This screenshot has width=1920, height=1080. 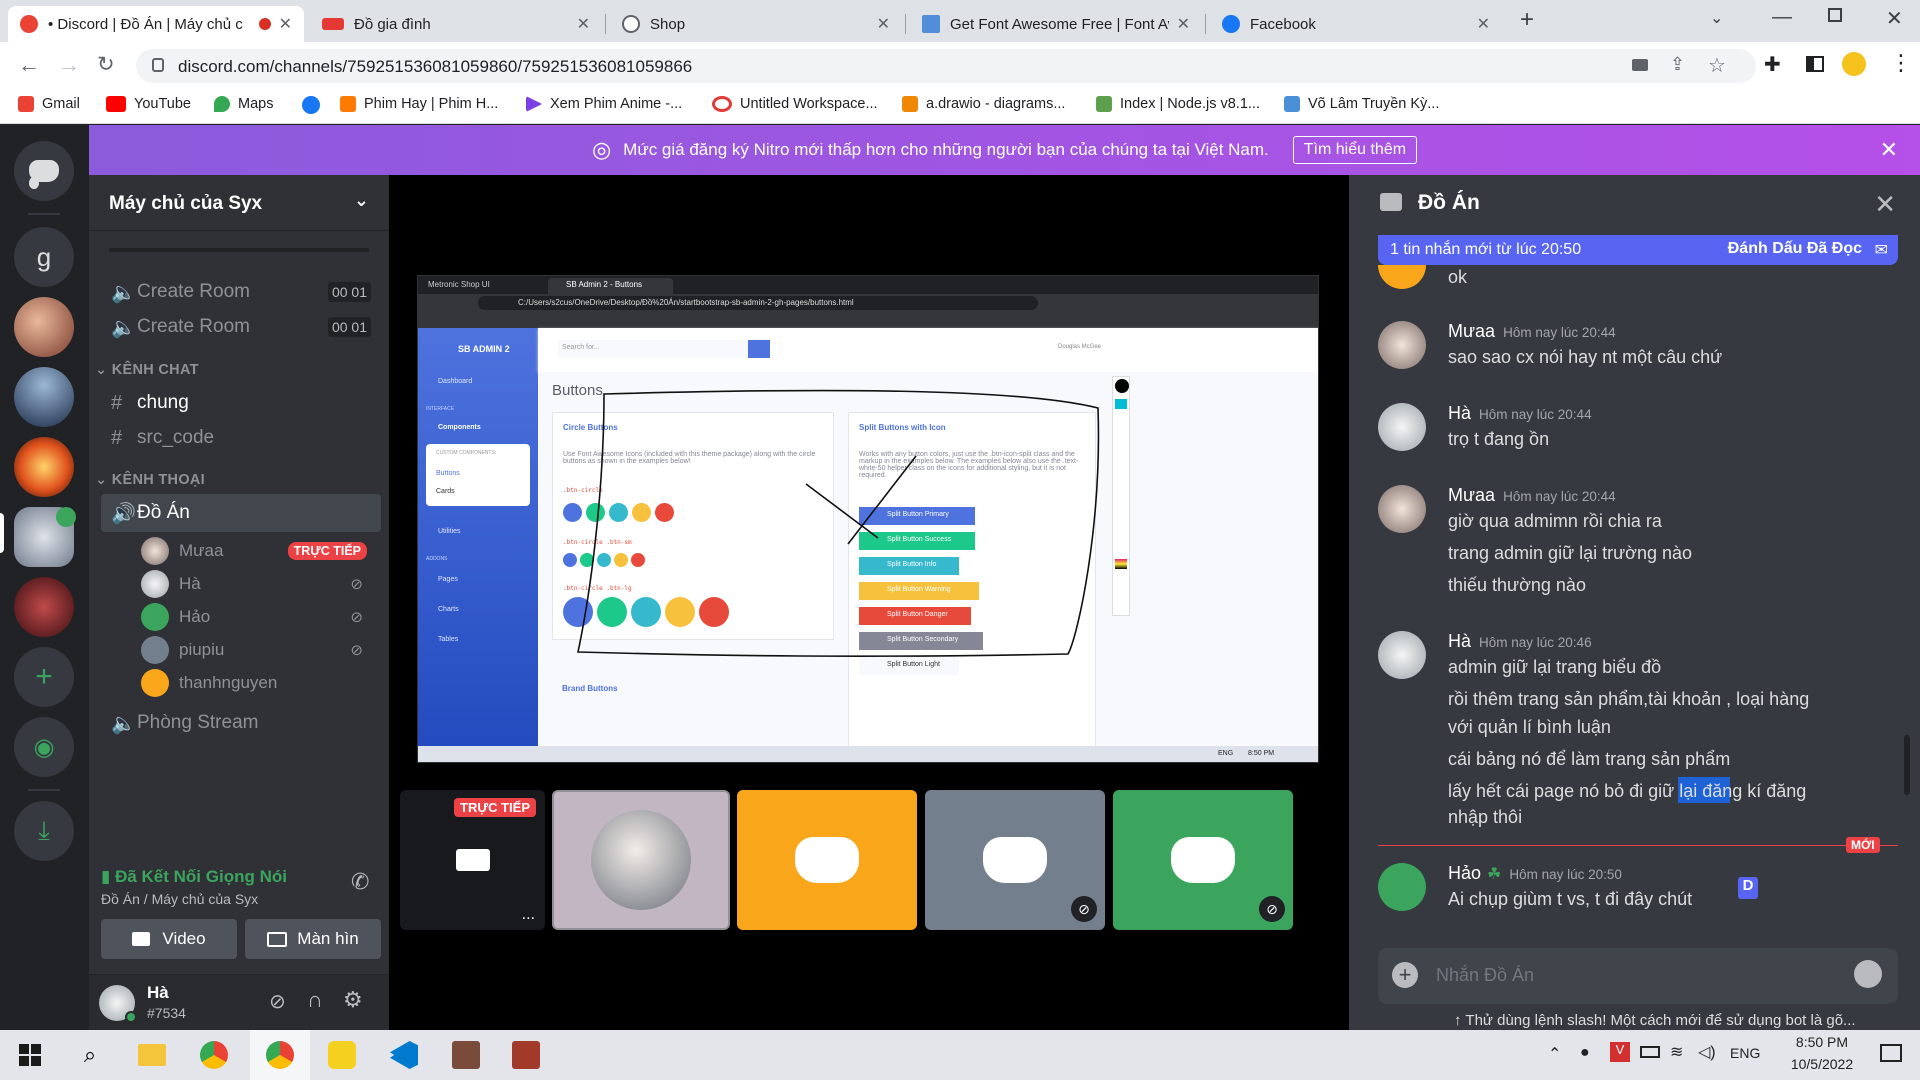 What do you see at coordinates (1891, 1053) in the screenshot?
I see `notification-icon` at bounding box center [1891, 1053].